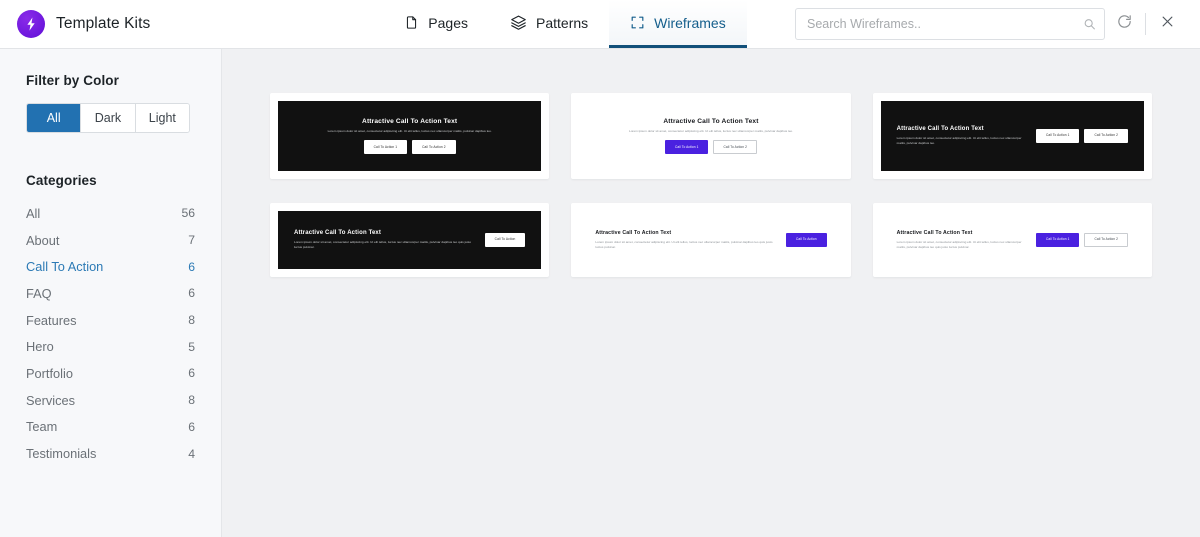  What do you see at coordinates (110, 320) in the screenshot?
I see `category-item-features: Features 8` at bounding box center [110, 320].